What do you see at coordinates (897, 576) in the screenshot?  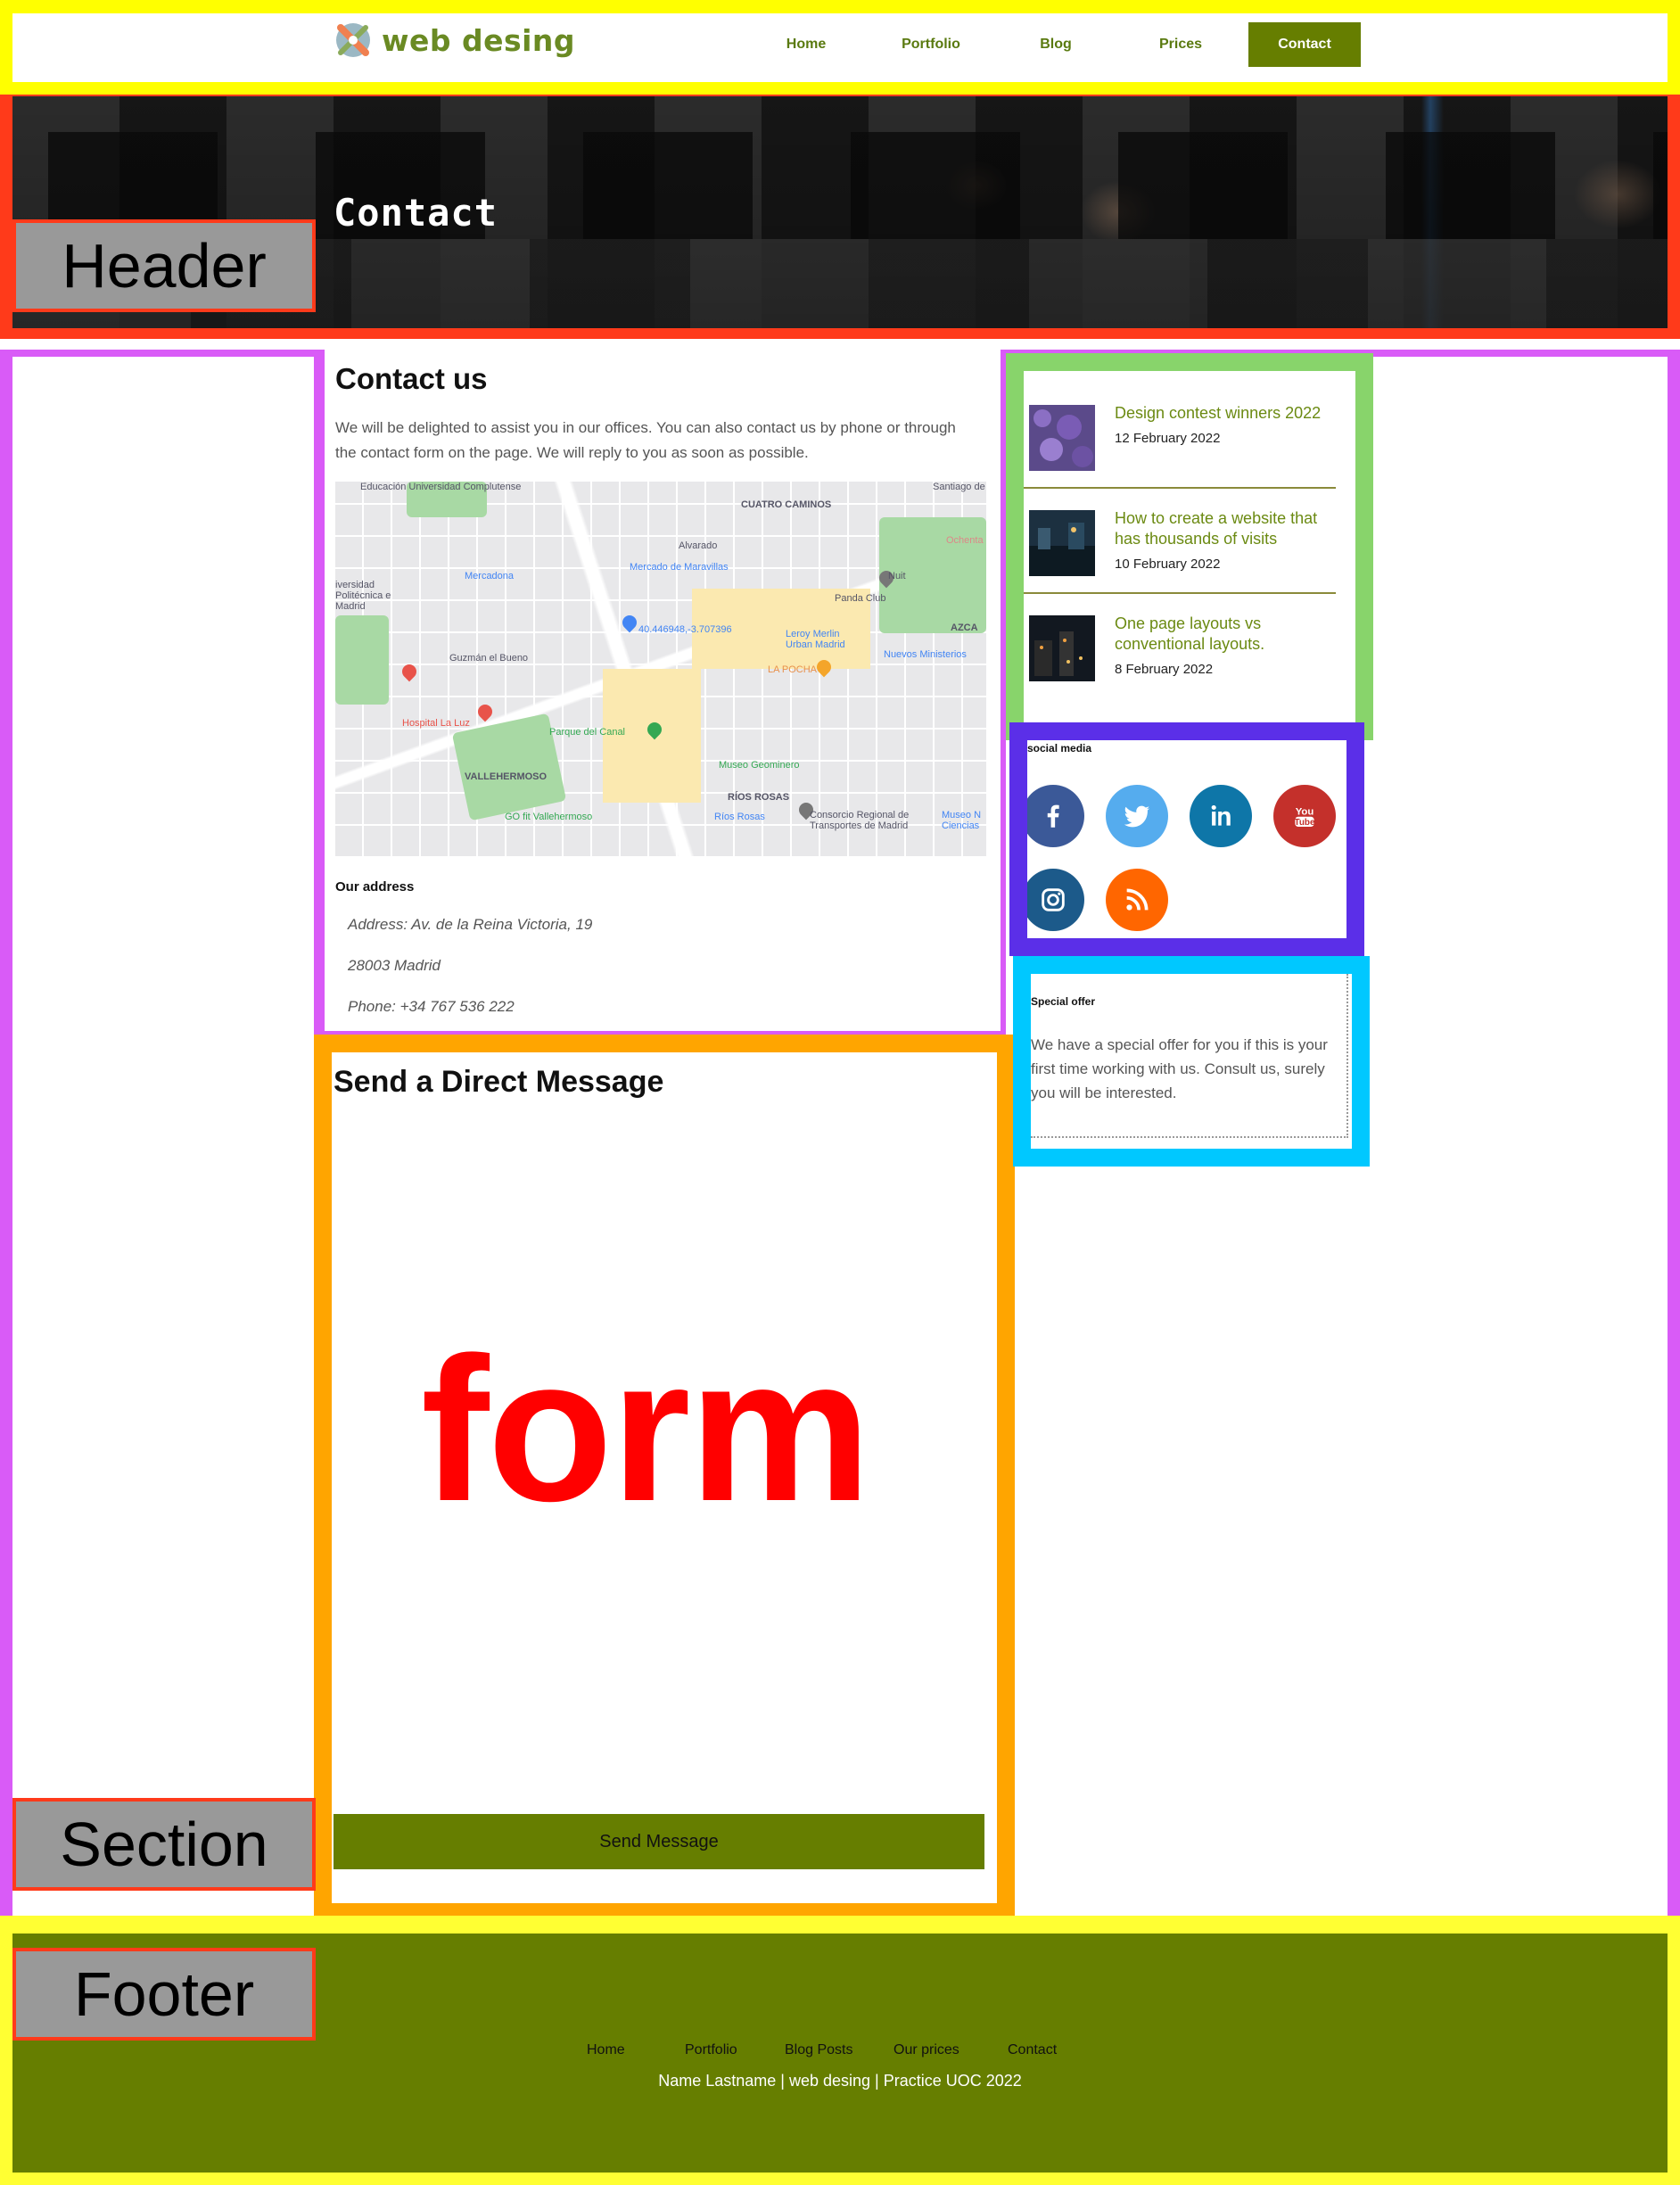 I see `map-label: Nuit` at bounding box center [897, 576].